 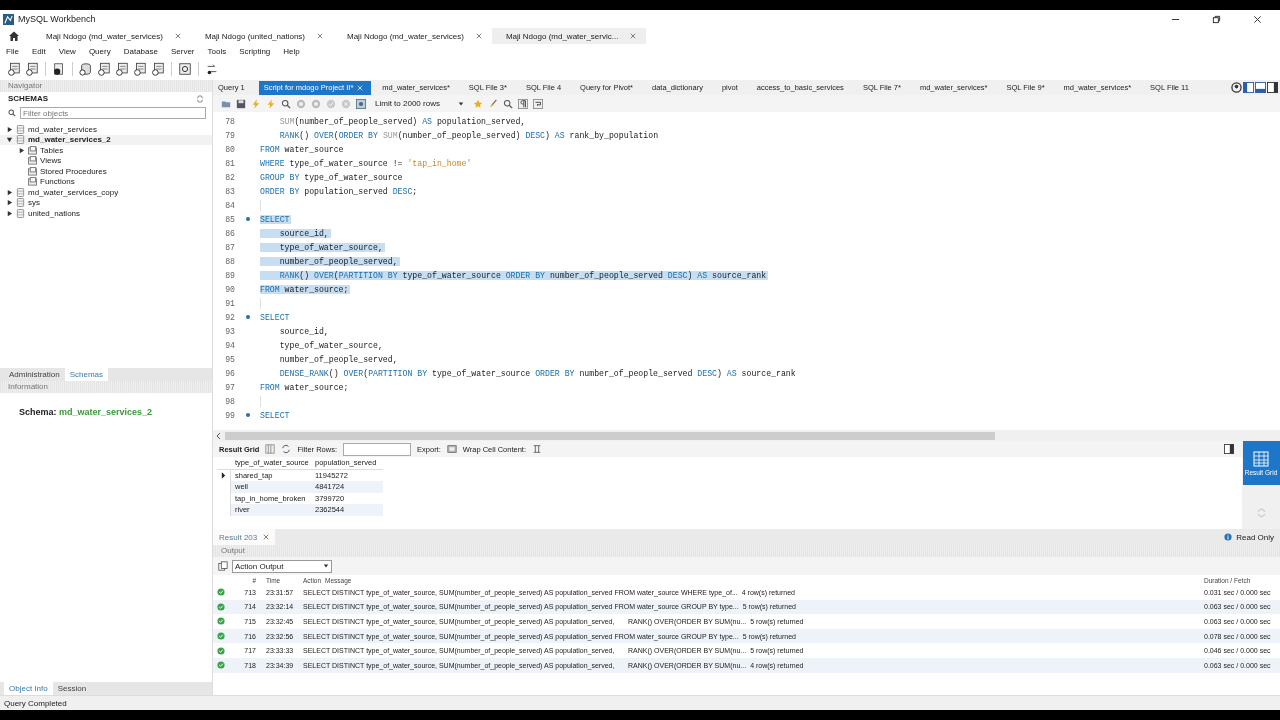 I want to click on menu-item: Edit, so click(x=38, y=51).